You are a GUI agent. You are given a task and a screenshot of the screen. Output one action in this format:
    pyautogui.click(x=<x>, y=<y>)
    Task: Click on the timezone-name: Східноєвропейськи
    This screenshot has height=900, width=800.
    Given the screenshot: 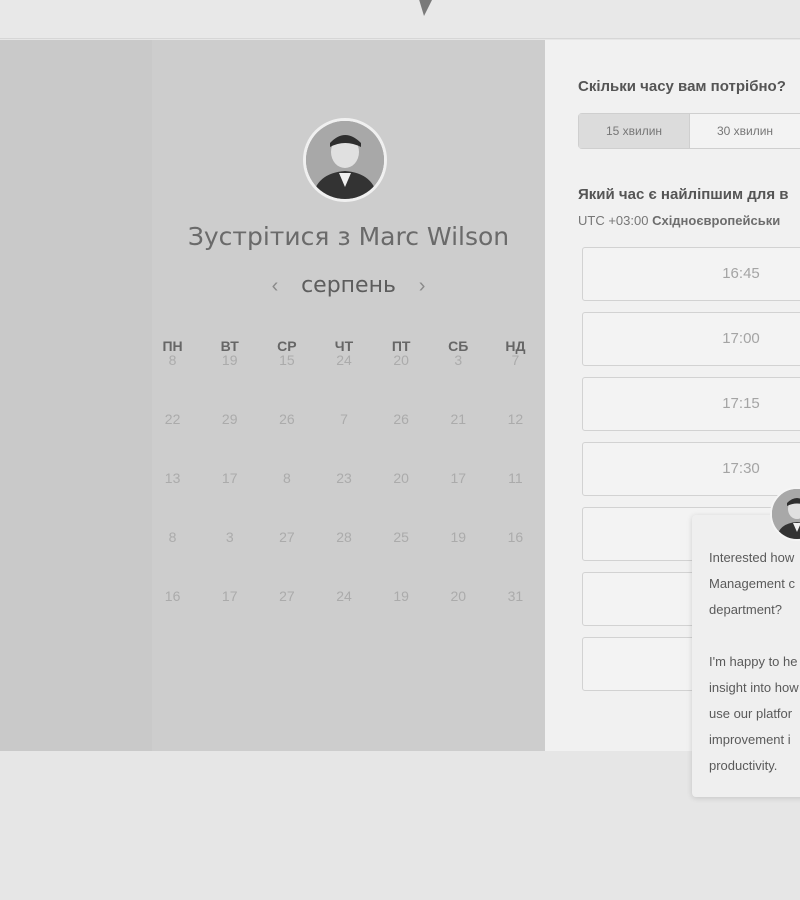 What is the action you would take?
    pyautogui.click(x=716, y=220)
    